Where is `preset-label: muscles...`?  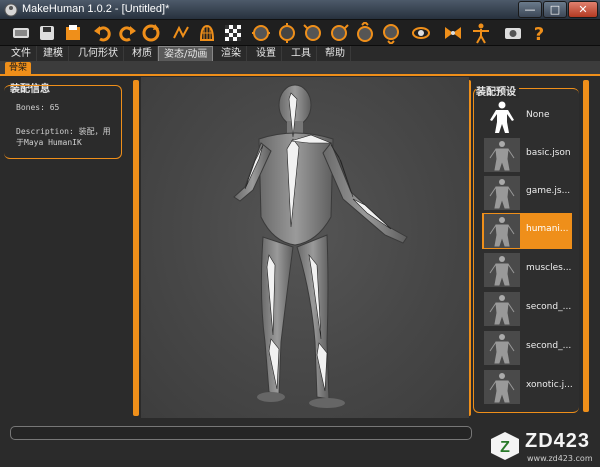
preset-label: muscles... is located at coordinates (549, 268).